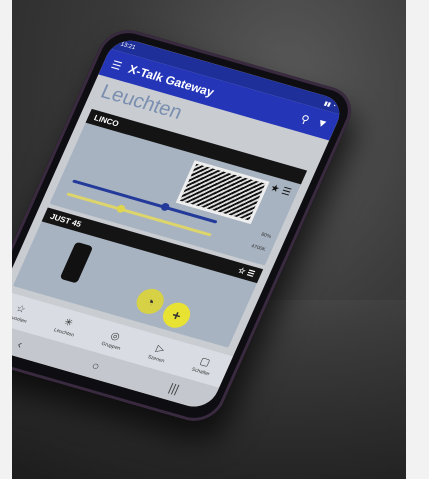  I want to click on play-icon: ▷, so click(160, 349).